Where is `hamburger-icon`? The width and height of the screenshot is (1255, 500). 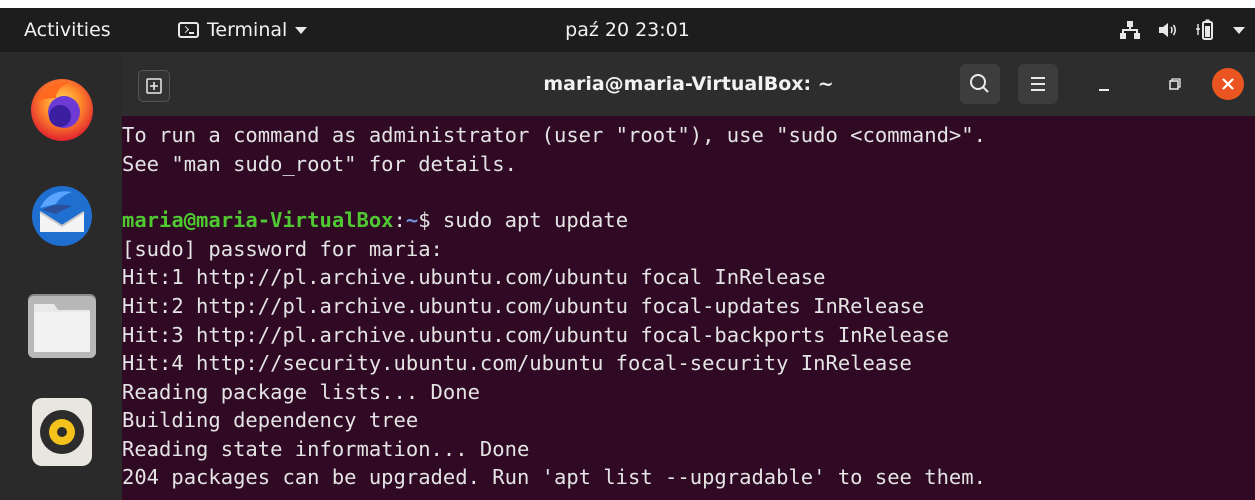
hamburger-icon is located at coordinates (1038, 84).